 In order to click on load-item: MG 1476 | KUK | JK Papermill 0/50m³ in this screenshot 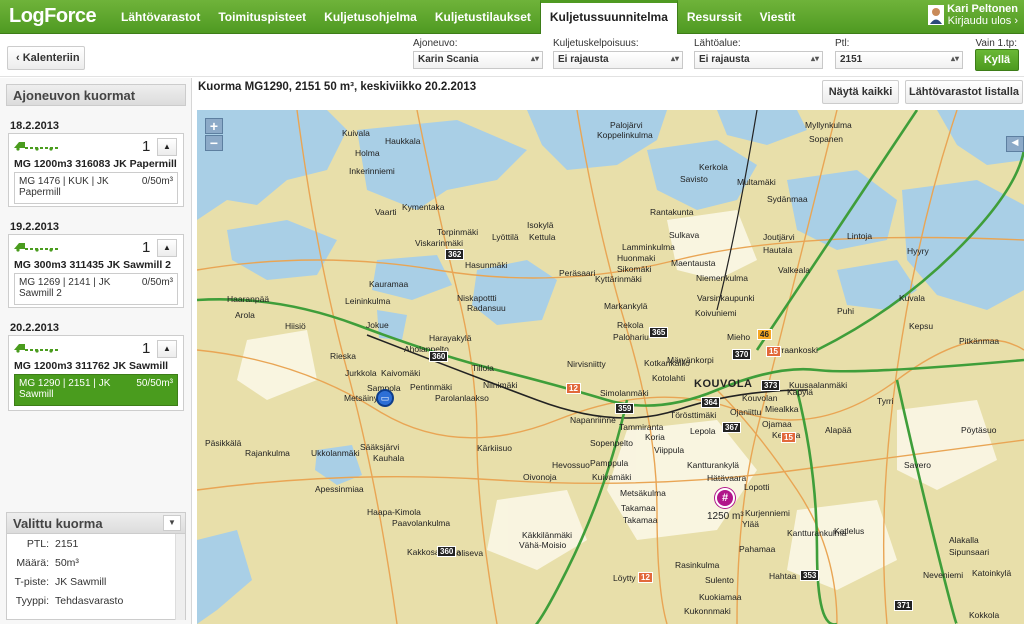, I will do `click(96, 188)`.